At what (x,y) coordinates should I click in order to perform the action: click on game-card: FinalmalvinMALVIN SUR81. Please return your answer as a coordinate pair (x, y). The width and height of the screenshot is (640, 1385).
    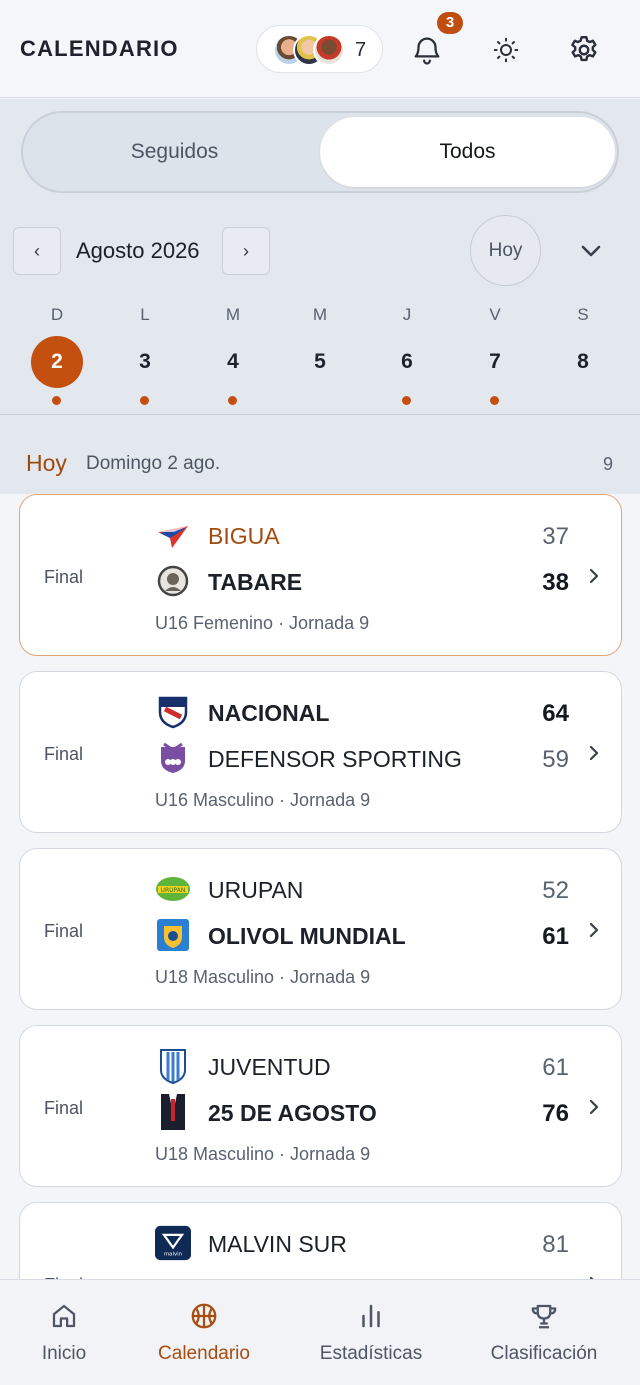
    Looking at the image, I should click on (320, 1240).